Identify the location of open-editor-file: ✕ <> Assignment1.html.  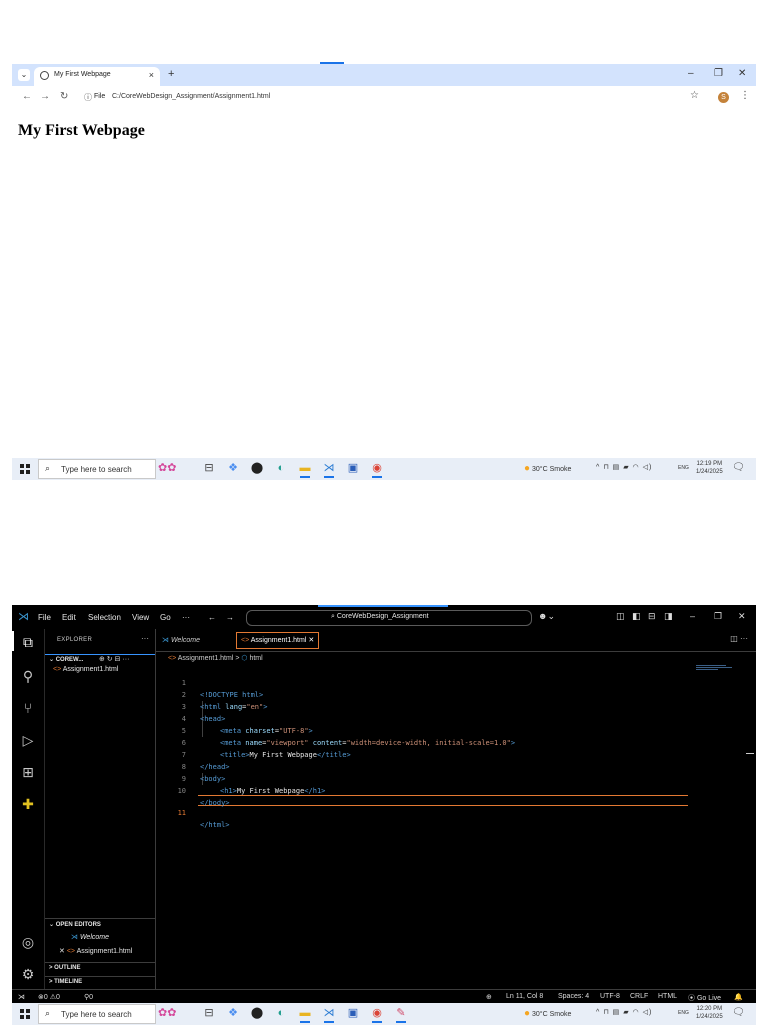
(95, 951).